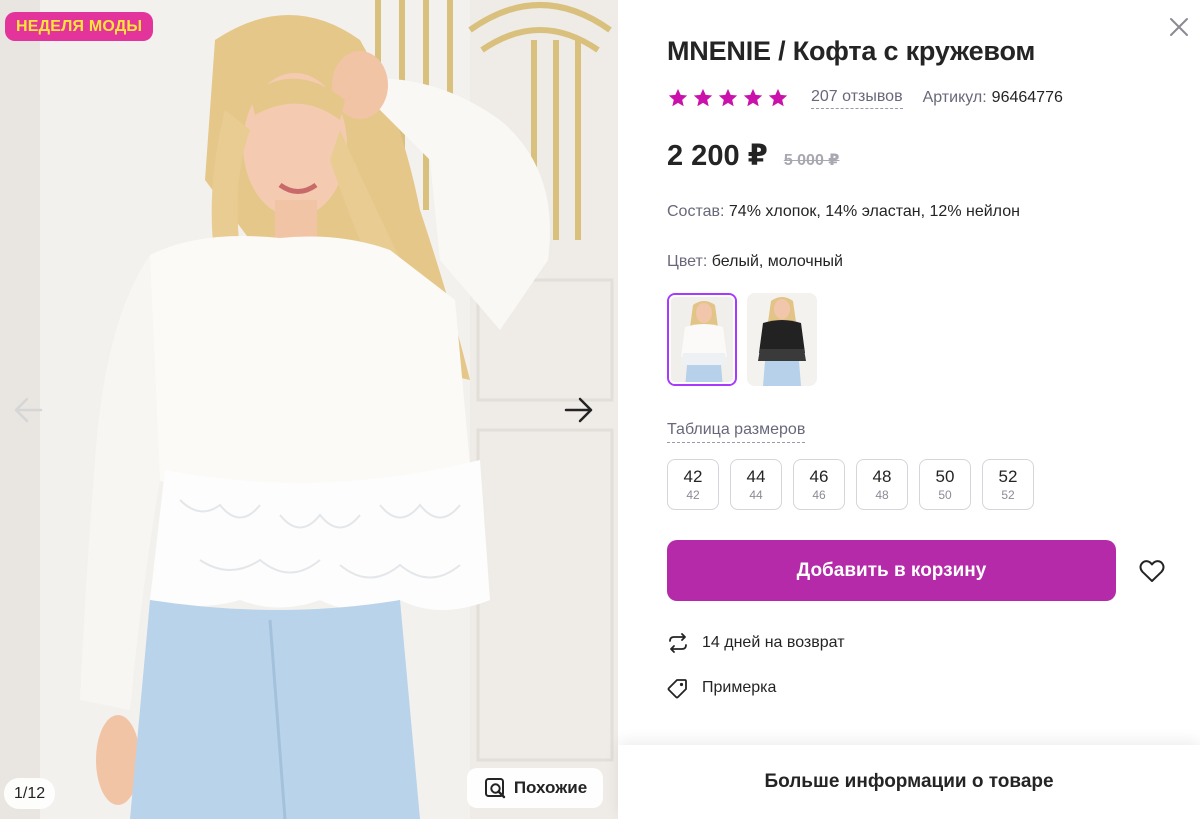 Image resolution: width=1200 pixels, height=819 pixels. I want to click on similar-label: Похожие, so click(550, 787).